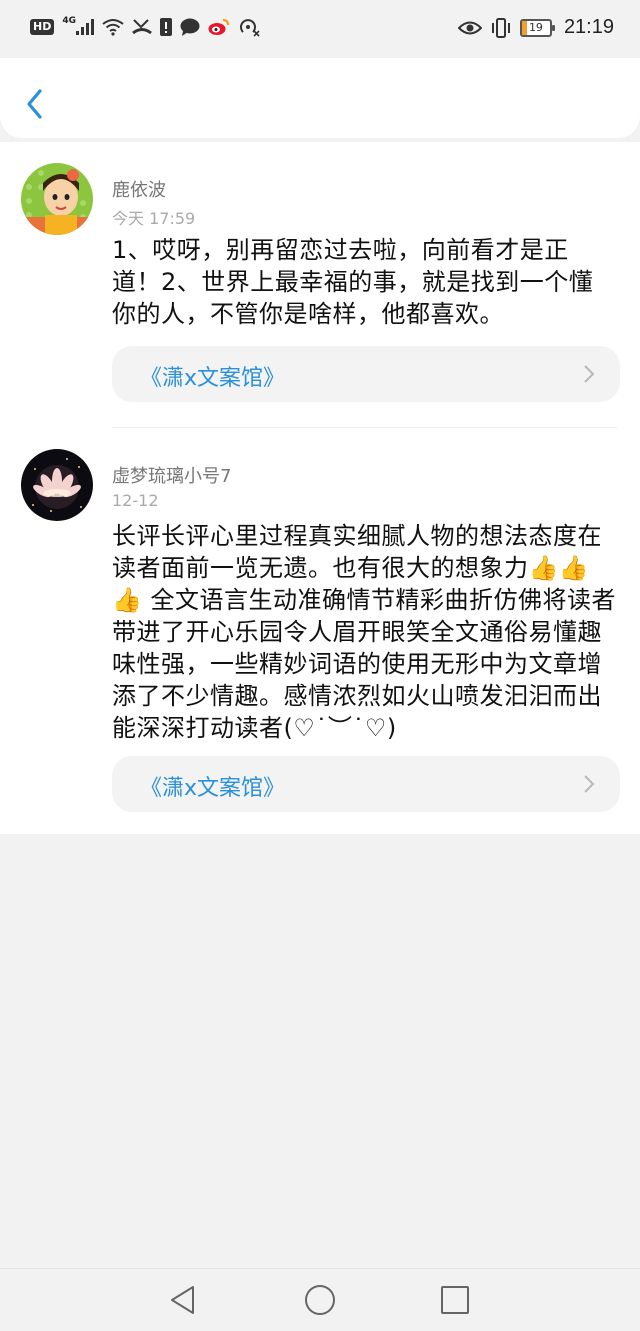 The image size is (640, 1331). I want to click on message-icon, so click(190, 27).